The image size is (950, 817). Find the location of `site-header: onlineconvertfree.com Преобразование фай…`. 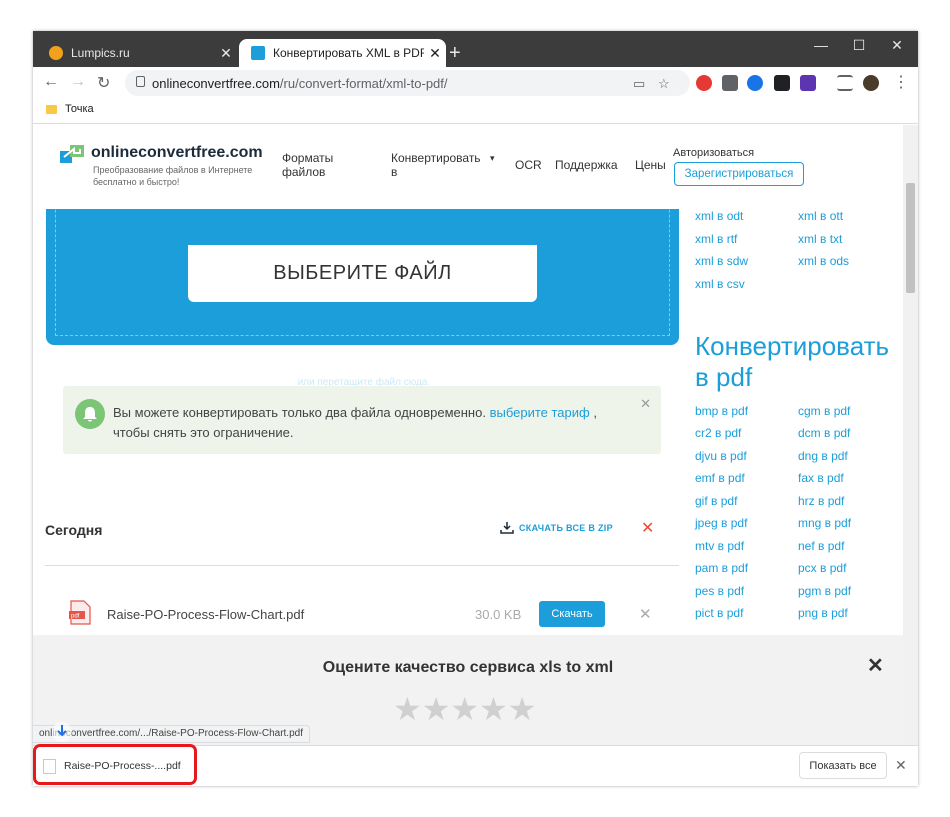

site-header: onlineconvertfree.com Преобразование фай… is located at coordinates (468, 167).